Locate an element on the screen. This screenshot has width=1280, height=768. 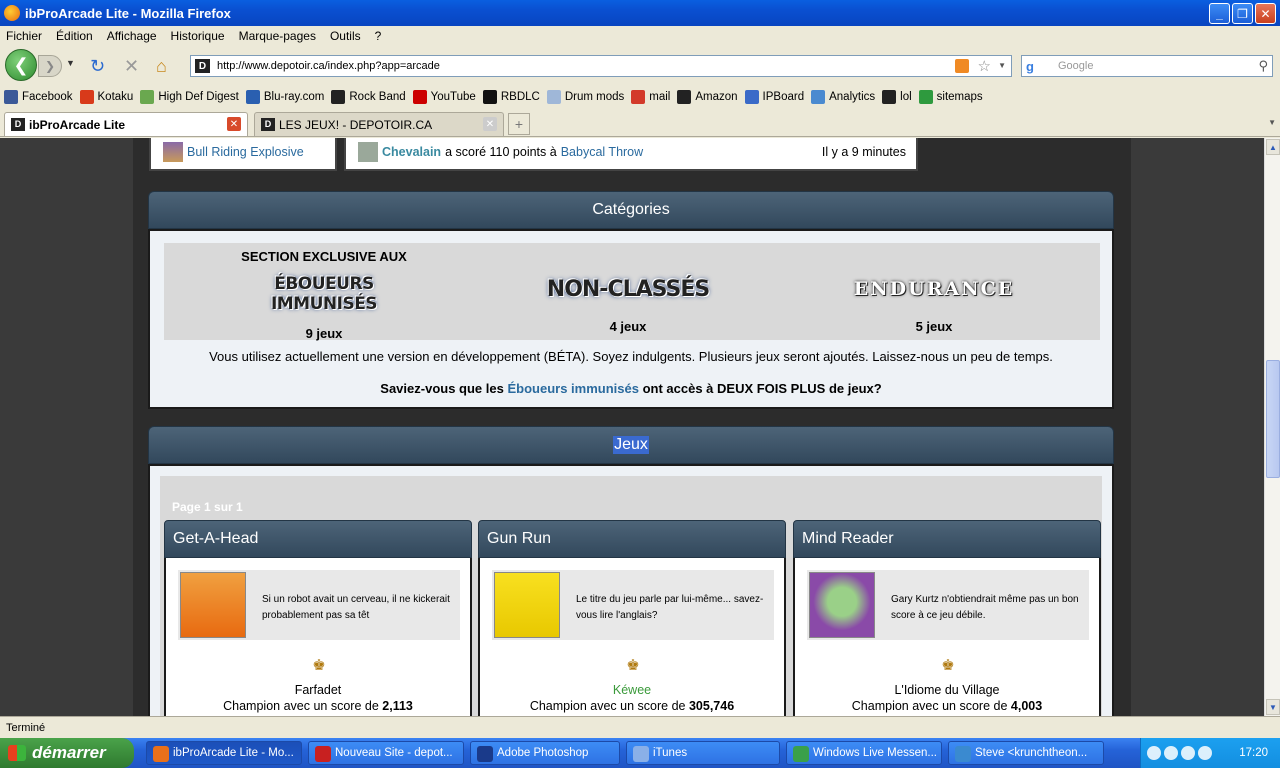
champion-score: 2,113 is located at coordinates (397, 706).